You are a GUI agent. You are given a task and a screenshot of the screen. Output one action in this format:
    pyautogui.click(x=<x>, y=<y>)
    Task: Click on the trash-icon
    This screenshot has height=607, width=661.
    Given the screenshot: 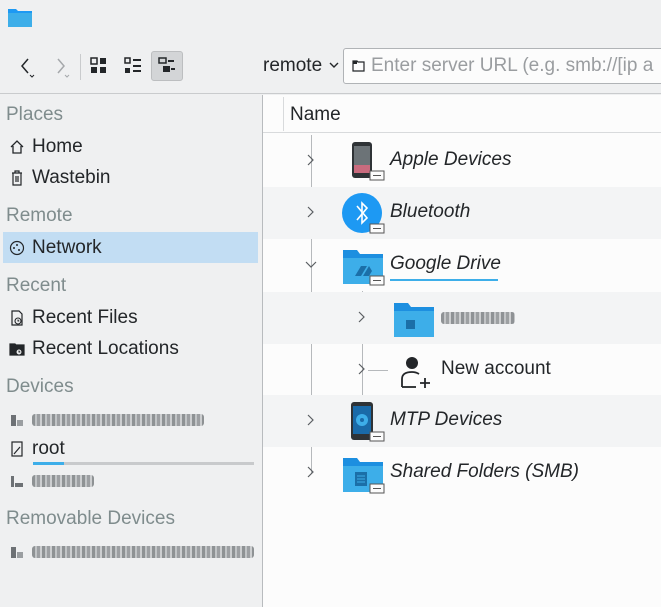 What is the action you would take?
    pyautogui.click(x=17, y=178)
    